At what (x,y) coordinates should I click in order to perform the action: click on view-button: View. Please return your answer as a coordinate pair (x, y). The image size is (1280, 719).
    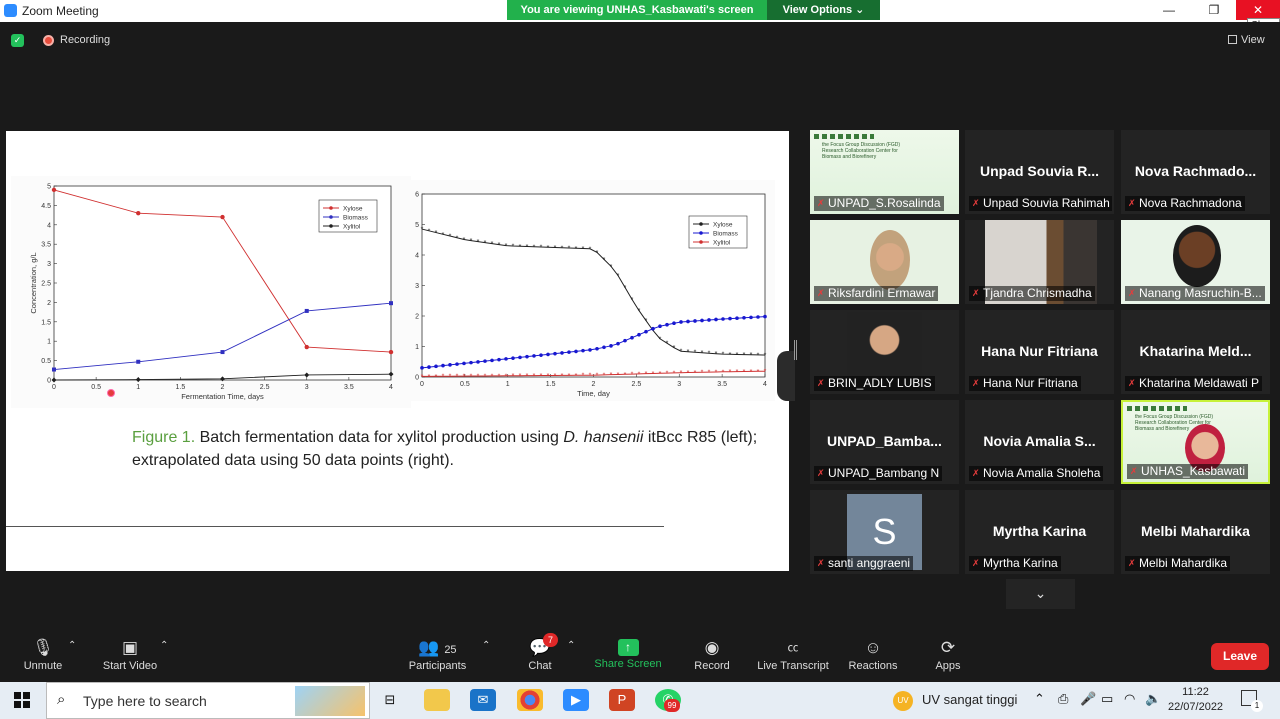
    Looking at the image, I should click on (1253, 40).